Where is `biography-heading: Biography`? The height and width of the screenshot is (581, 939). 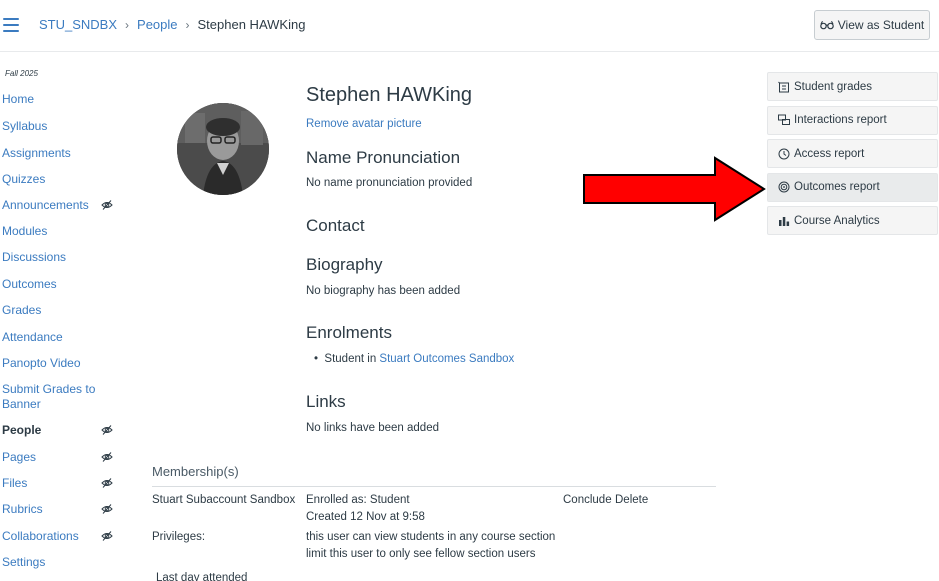
biography-heading: Biography is located at coordinates (344, 264).